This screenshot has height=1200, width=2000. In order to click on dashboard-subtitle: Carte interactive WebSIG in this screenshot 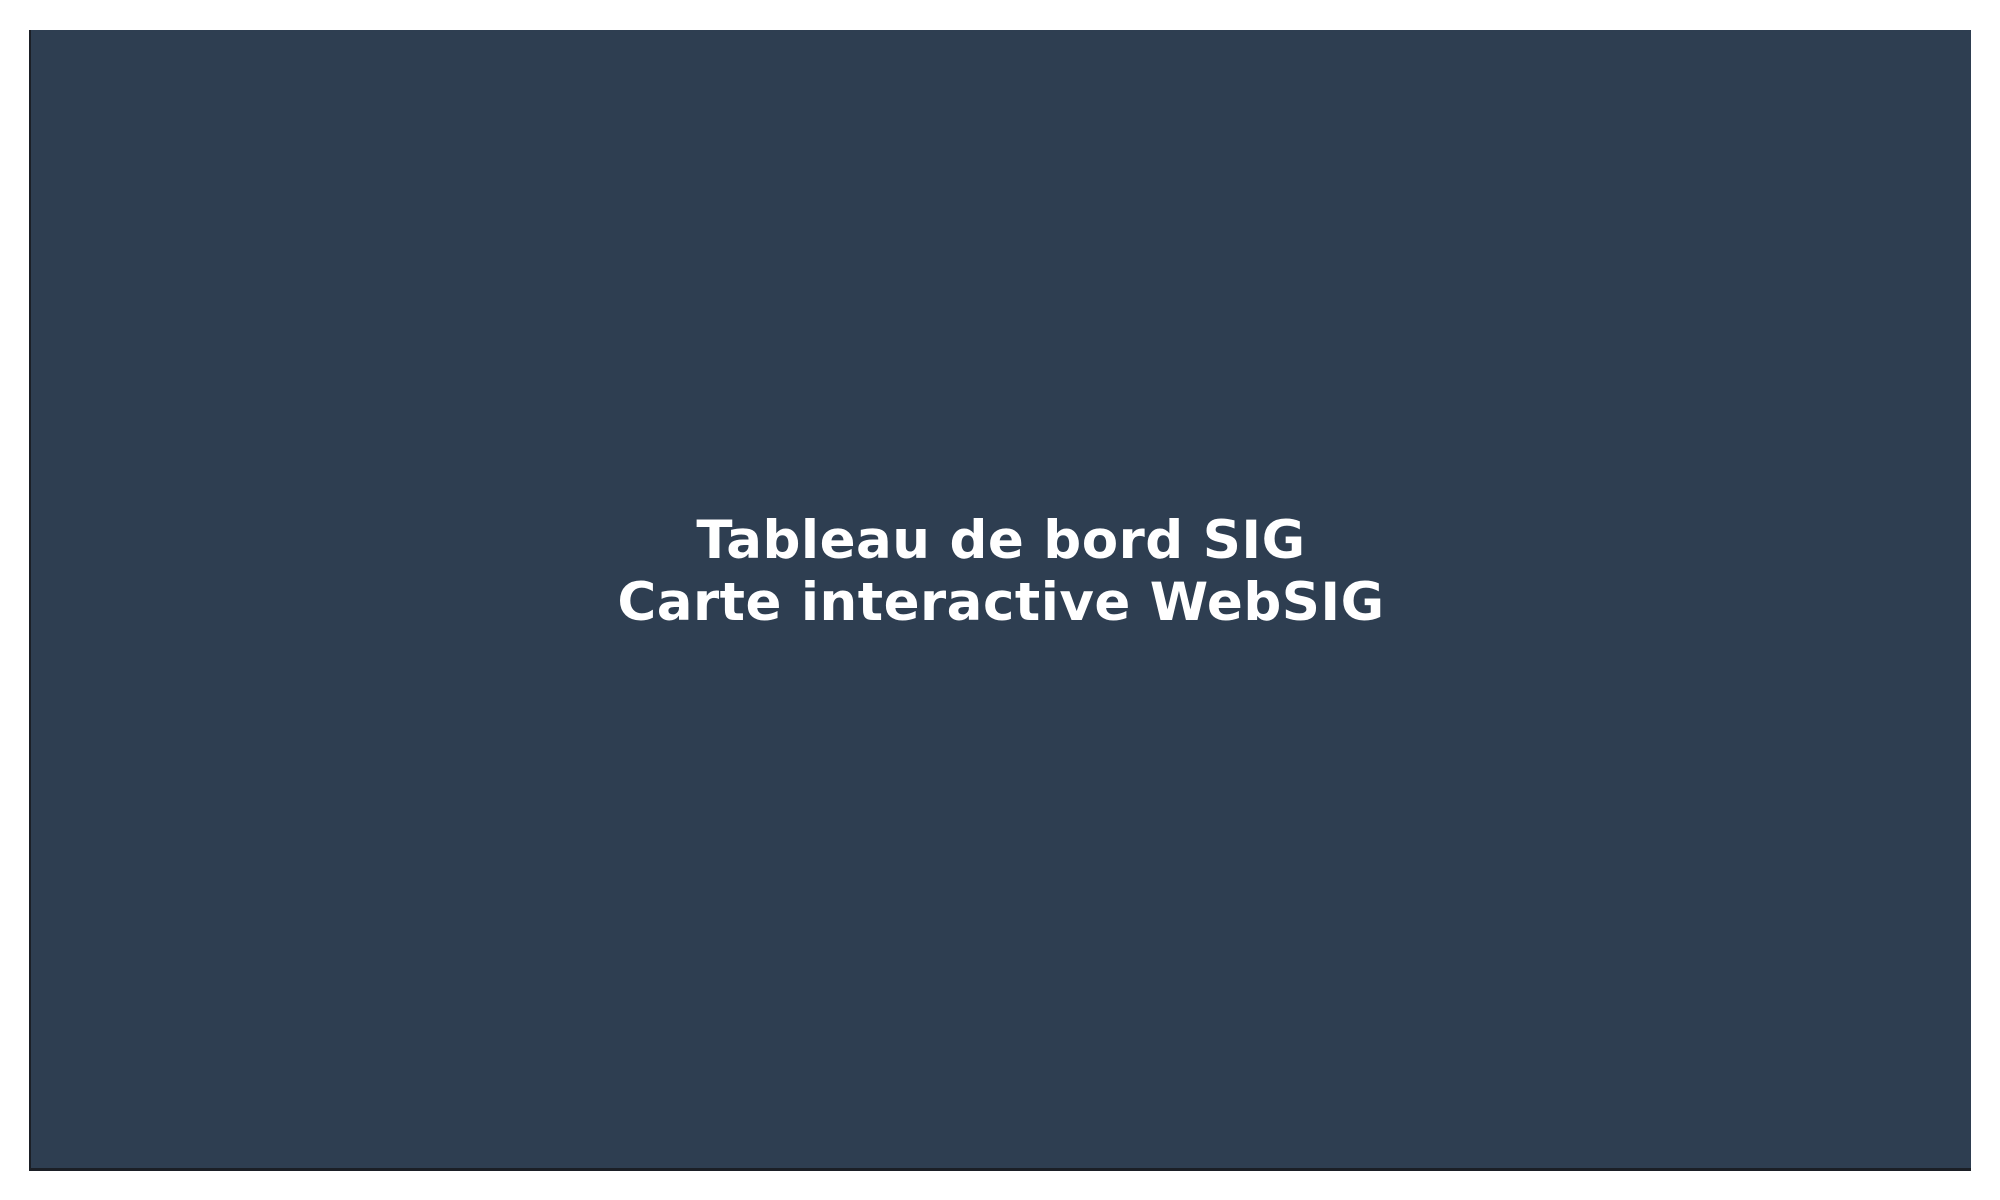, I will do `click(1001, 602)`.